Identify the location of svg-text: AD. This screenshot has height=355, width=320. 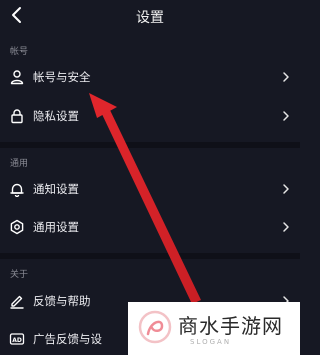
(17, 340).